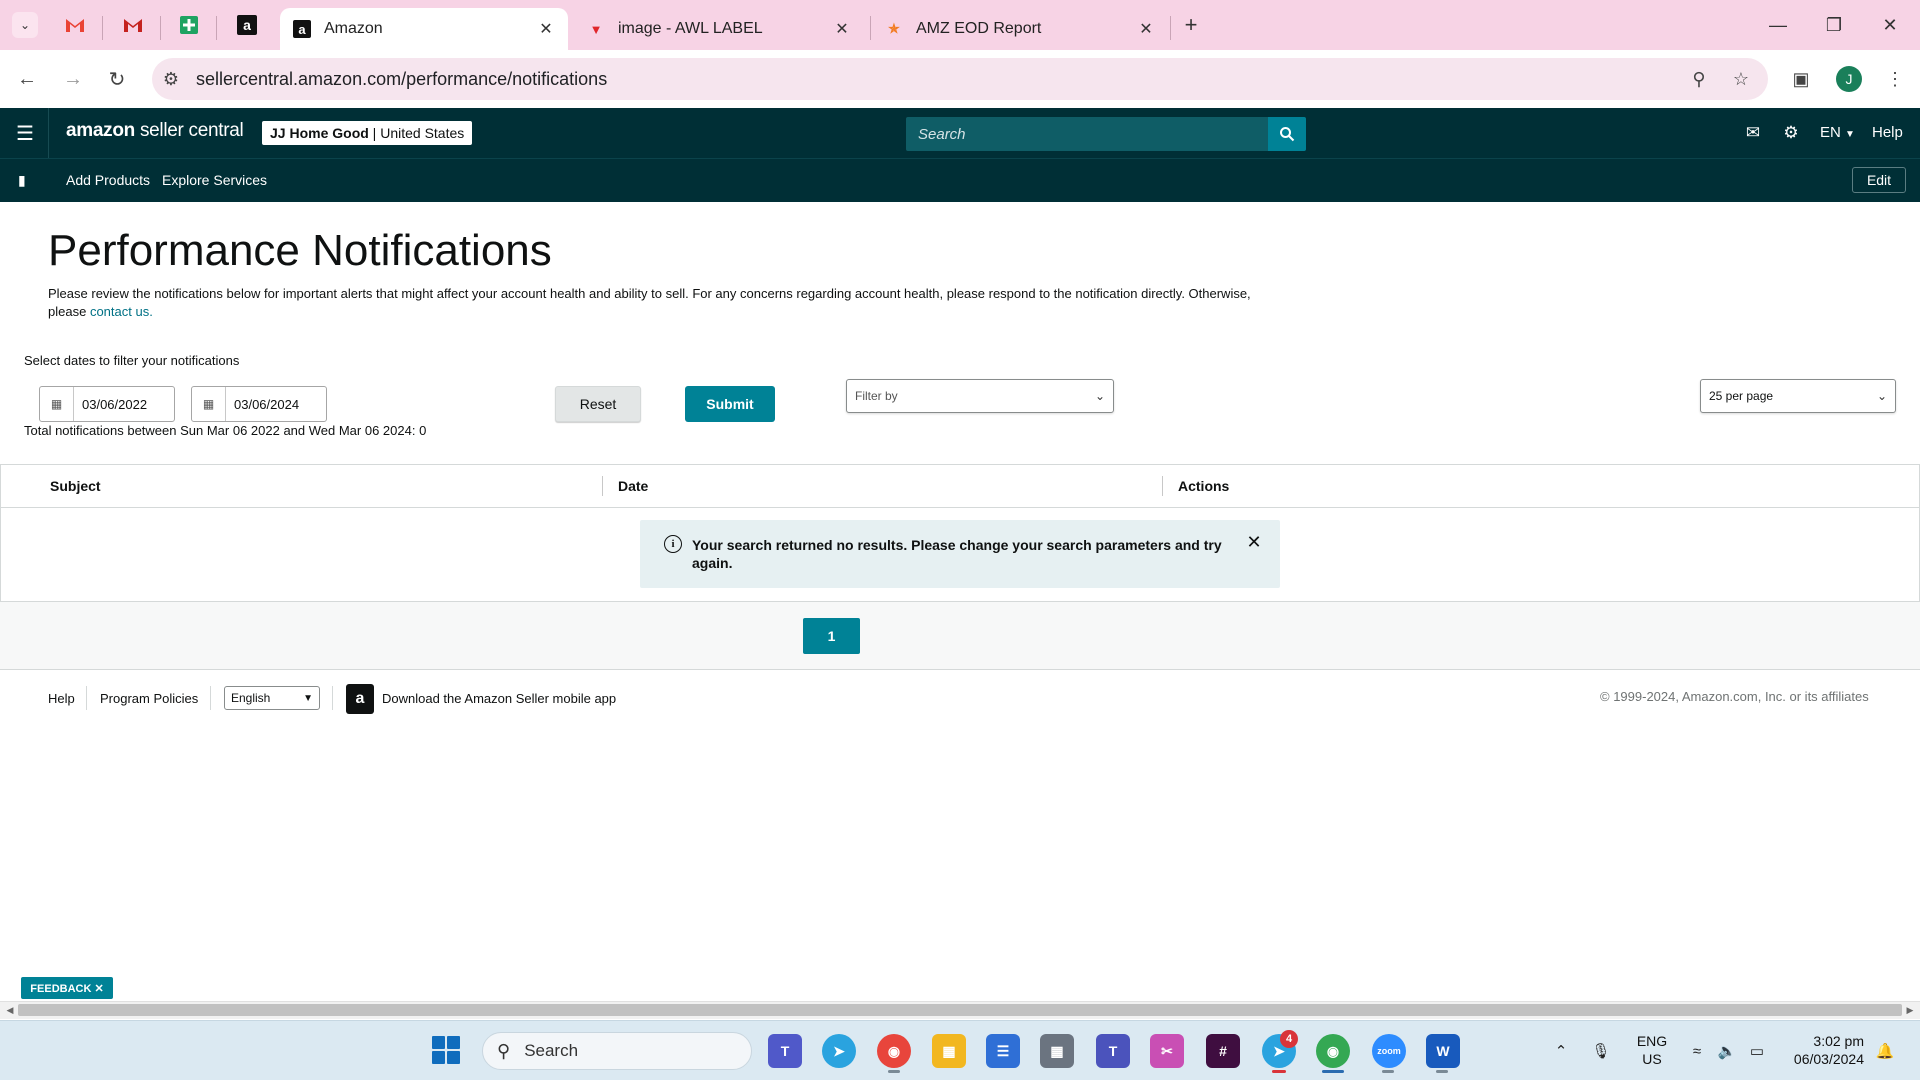 Image resolution: width=1920 pixels, height=1080 pixels. Describe the element at coordinates (839, 1051) in the screenshot. I see `telegram-app-icon: ➤` at that location.